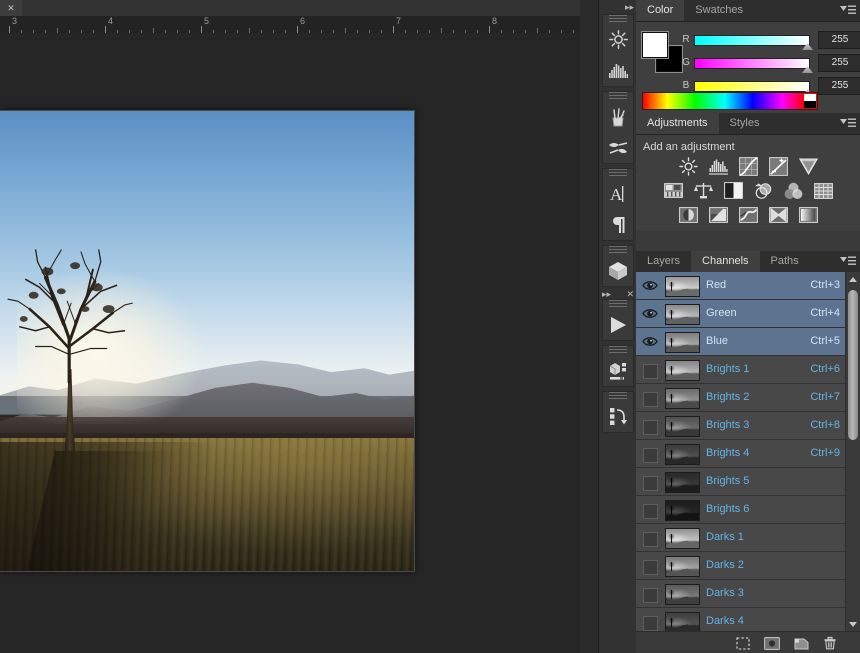 This screenshot has width=860, height=653. Describe the element at coordinates (748, 620) in the screenshot. I see `table-row: Darks 4` at that location.